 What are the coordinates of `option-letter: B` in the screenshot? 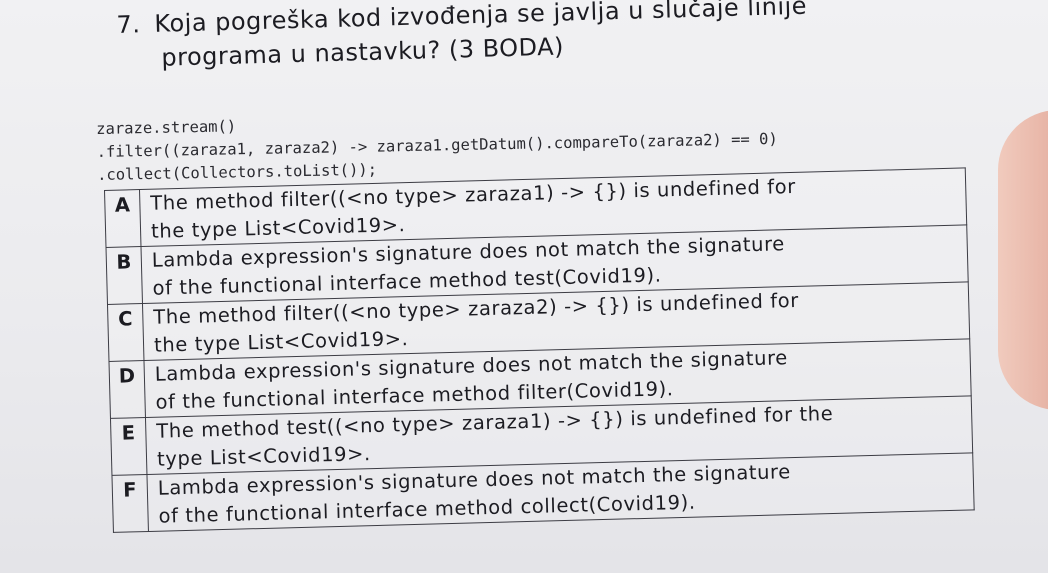 It's located at (124, 275).